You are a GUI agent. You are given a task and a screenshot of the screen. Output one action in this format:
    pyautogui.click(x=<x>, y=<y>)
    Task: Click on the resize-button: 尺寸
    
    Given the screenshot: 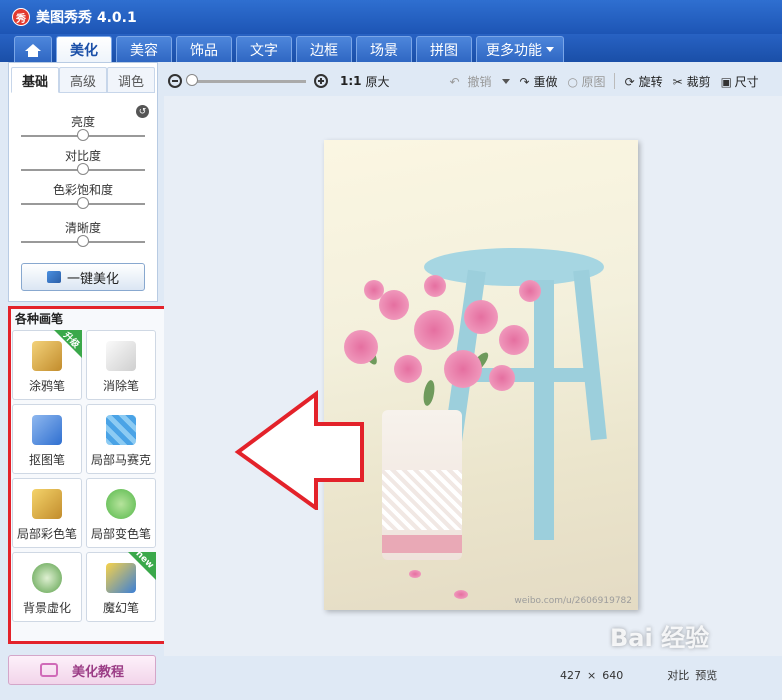 What is the action you would take?
    pyautogui.click(x=747, y=81)
    